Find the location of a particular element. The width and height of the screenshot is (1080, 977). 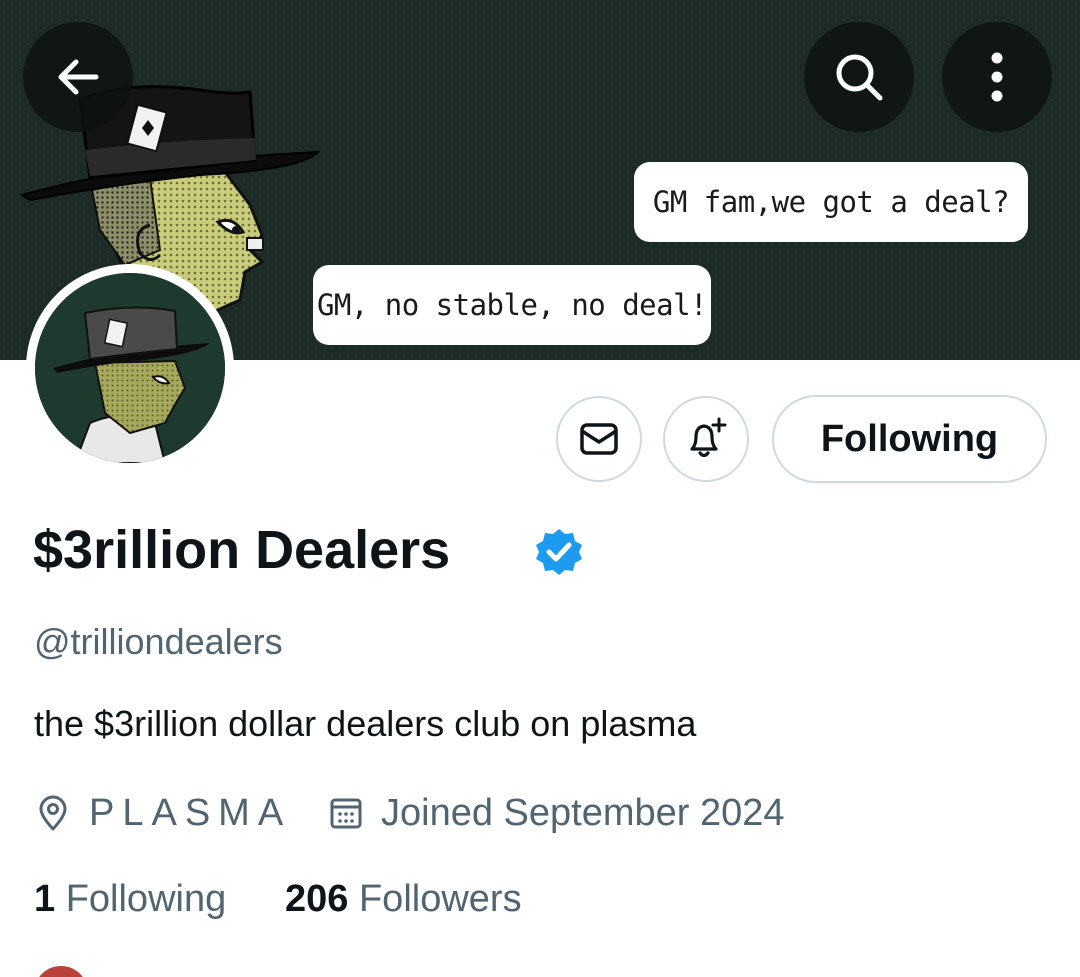

arrow-left-icon is located at coordinates (78, 77).